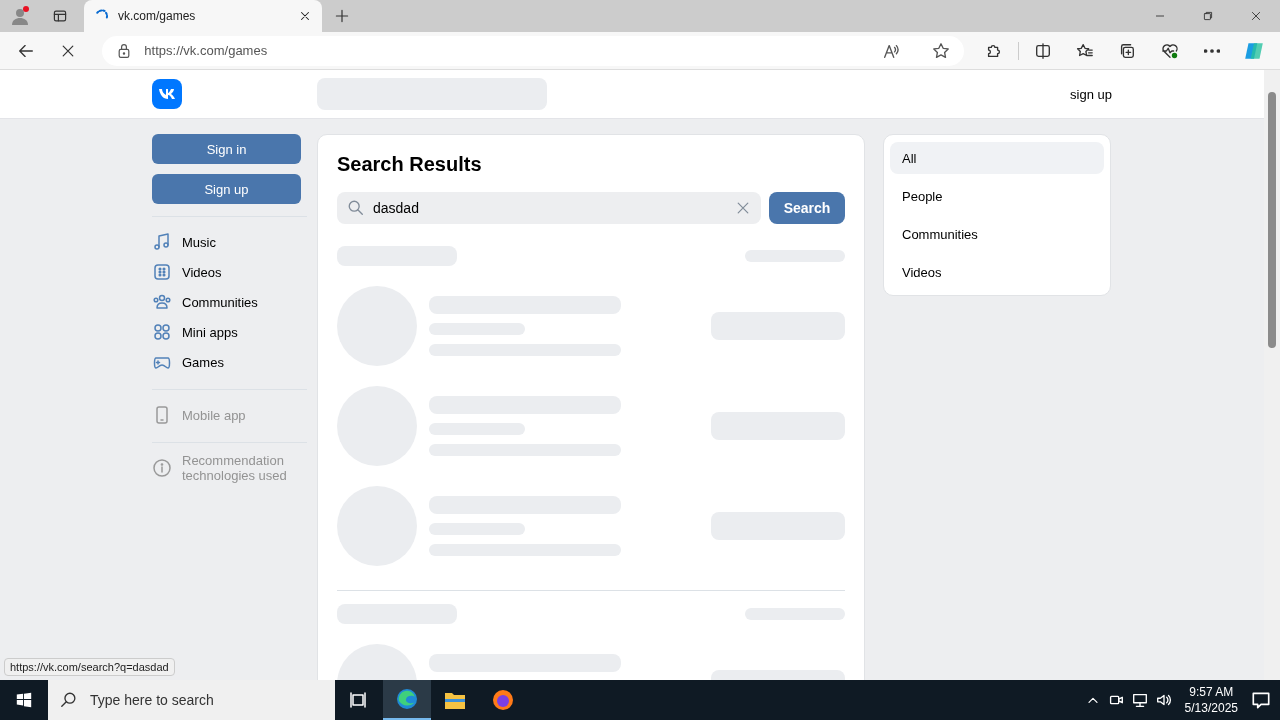  What do you see at coordinates (807, 208) in the screenshot?
I see `search-button: Search` at bounding box center [807, 208].